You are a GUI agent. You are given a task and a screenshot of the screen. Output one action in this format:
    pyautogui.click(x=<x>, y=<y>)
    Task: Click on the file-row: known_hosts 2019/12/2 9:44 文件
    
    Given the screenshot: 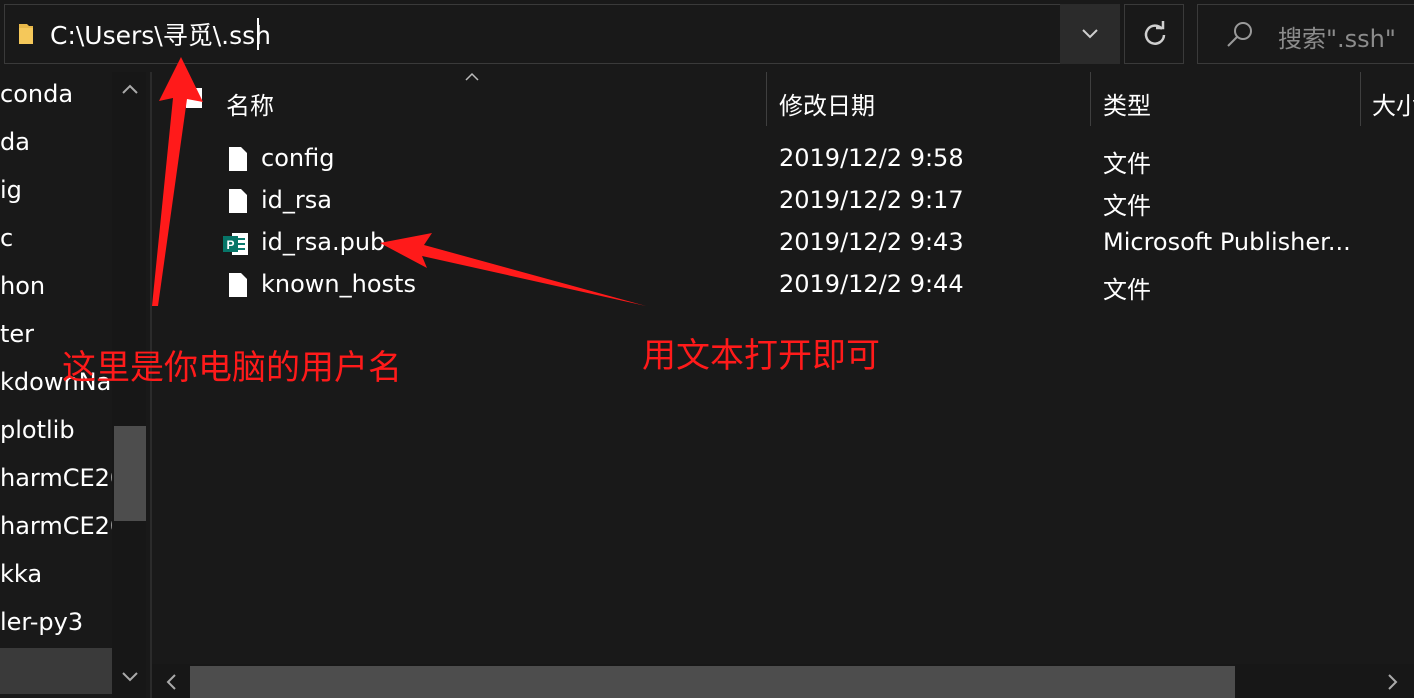 What is the action you would take?
    pyautogui.click(x=783, y=287)
    